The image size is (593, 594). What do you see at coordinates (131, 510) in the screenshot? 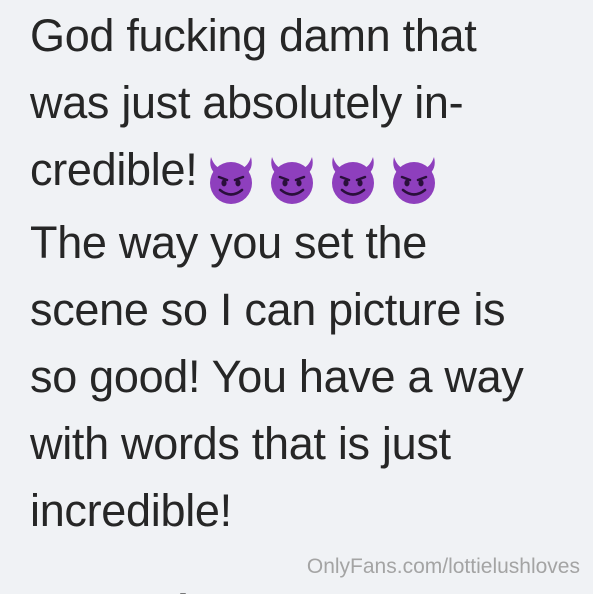
I see `message-line-8: incredible!` at bounding box center [131, 510].